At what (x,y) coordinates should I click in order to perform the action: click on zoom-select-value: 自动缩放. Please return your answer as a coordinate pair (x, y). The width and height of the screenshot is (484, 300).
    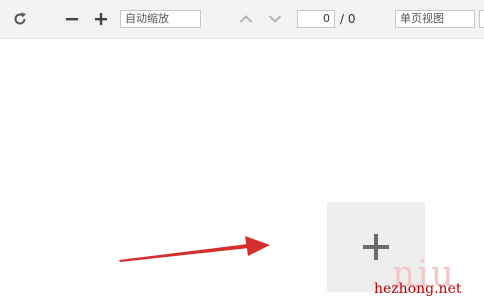
    Looking at the image, I should click on (147, 18).